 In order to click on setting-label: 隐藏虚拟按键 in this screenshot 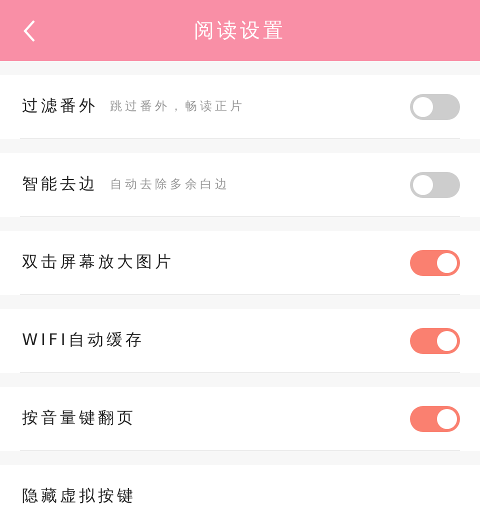, I will do `click(78, 496)`.